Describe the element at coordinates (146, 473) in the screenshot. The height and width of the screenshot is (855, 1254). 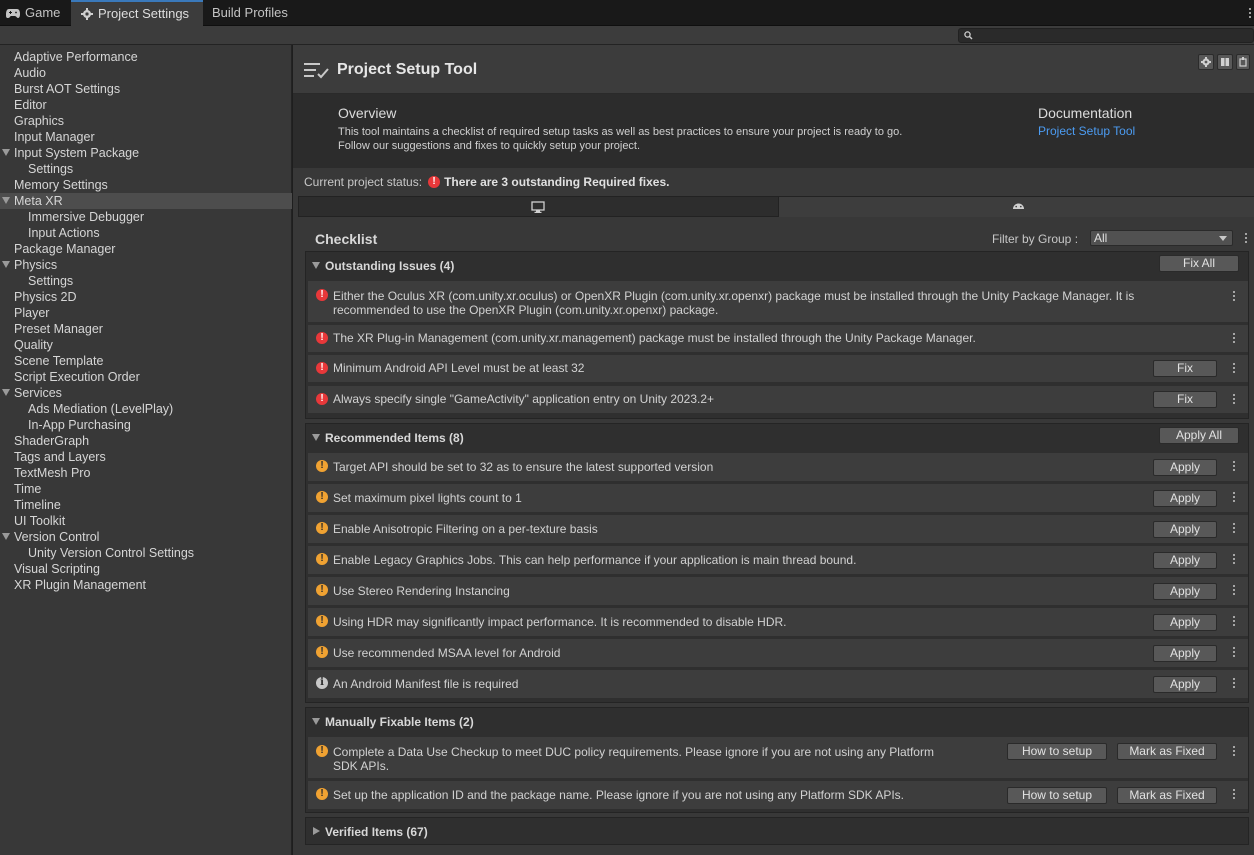
I see `sidebar-item-textmesh-pro: TextMesh Pro` at that location.